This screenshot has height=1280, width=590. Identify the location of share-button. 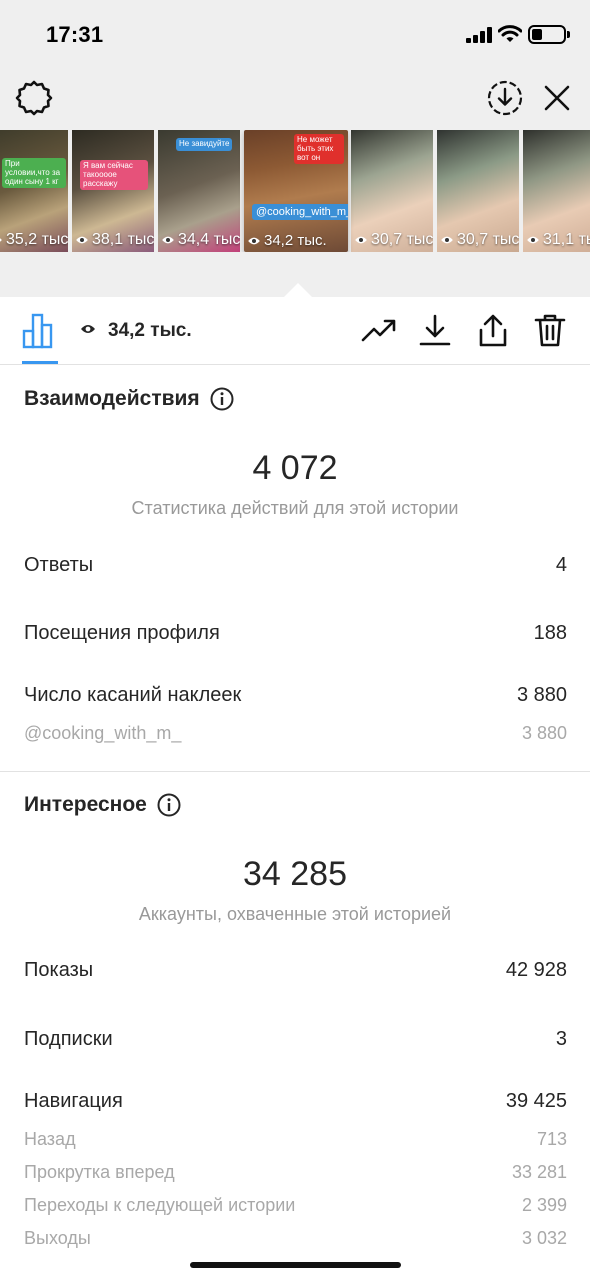
(493, 330).